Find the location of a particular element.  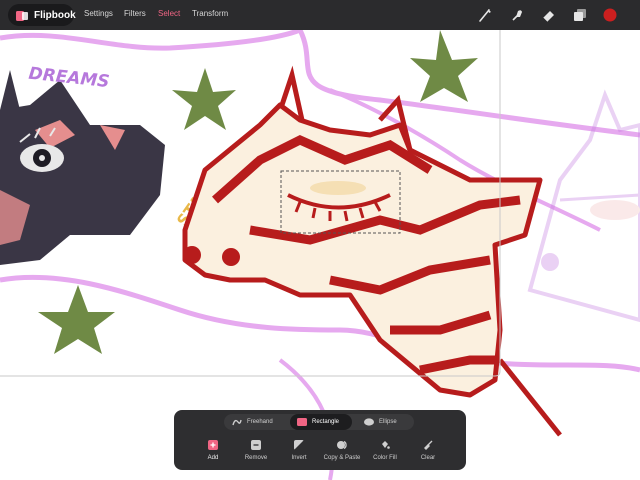

broom-icon is located at coordinates (428, 445).